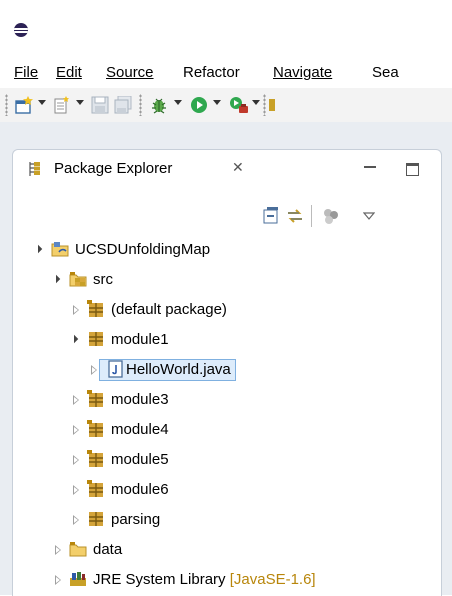 This screenshot has height=596, width=452. What do you see at coordinates (123, 105) in the screenshot?
I see `save-all-icon` at bounding box center [123, 105].